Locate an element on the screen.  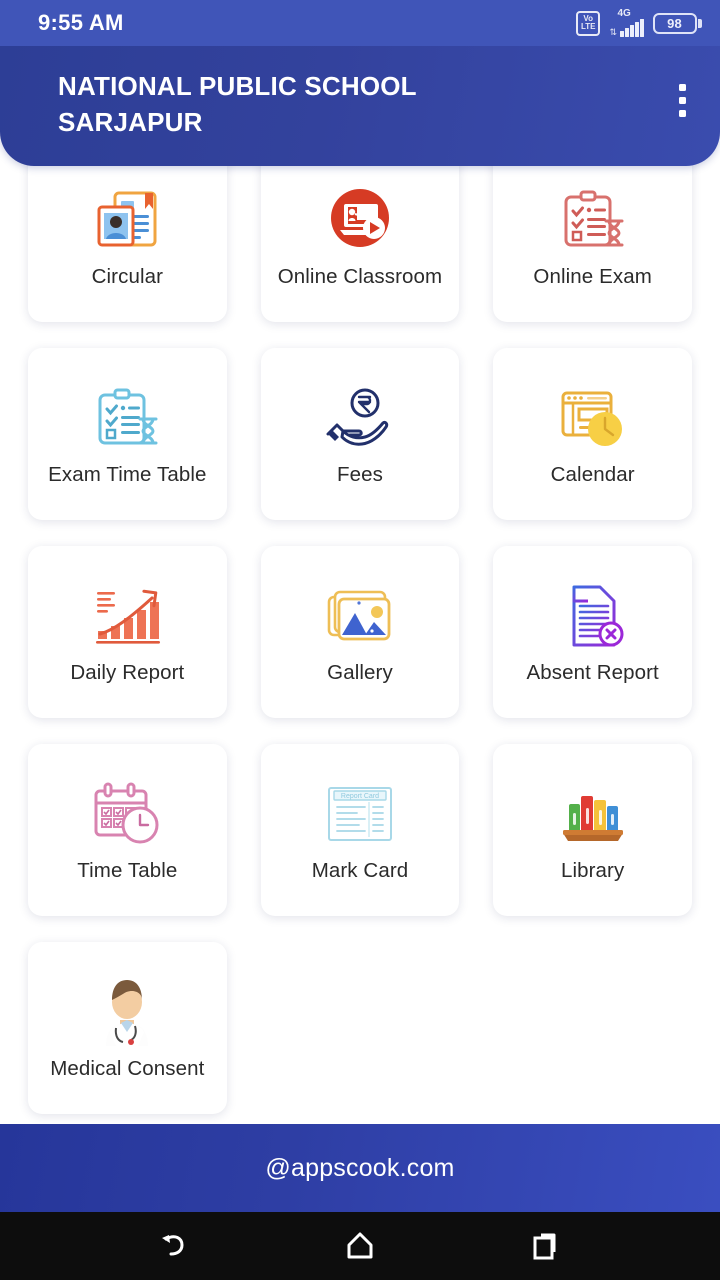
menu-tile-label: Time Table is located at coordinates (127, 870).